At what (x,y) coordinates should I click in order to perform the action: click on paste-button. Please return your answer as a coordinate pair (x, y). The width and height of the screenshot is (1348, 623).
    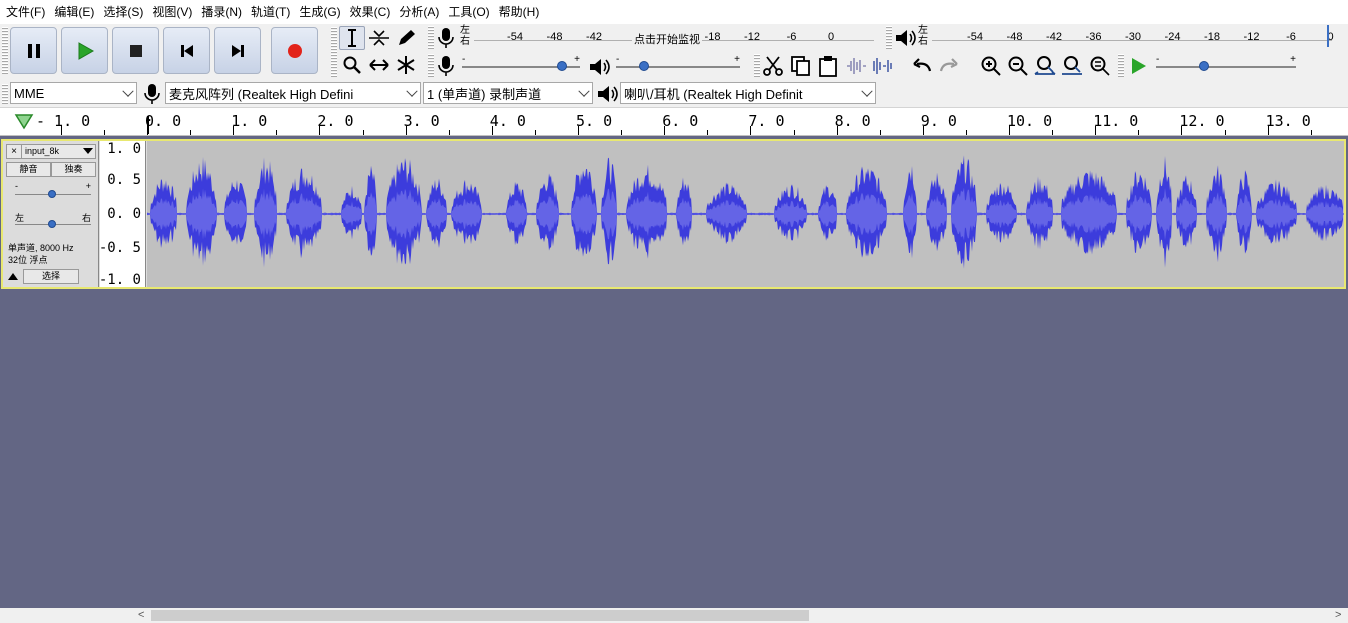
    Looking at the image, I should click on (828, 66).